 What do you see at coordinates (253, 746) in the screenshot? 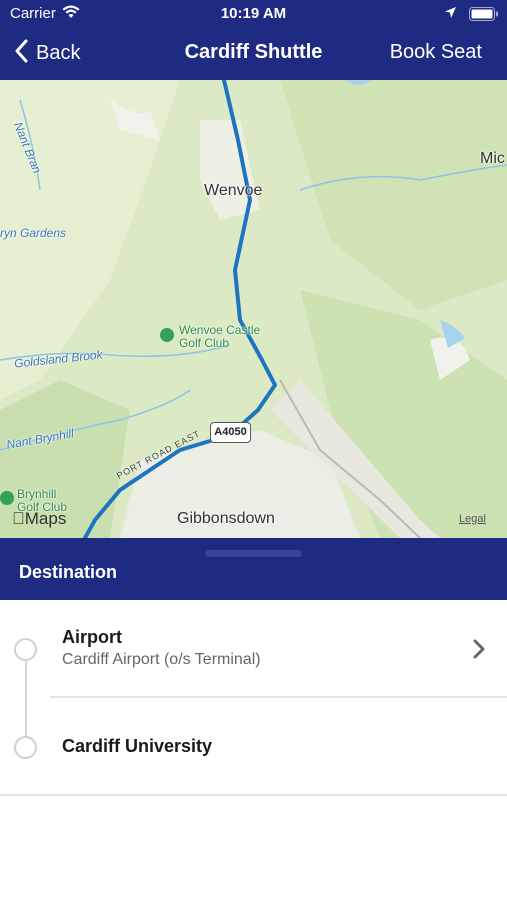
I see `list-item-cardiff-university: Cardiff University` at bounding box center [253, 746].